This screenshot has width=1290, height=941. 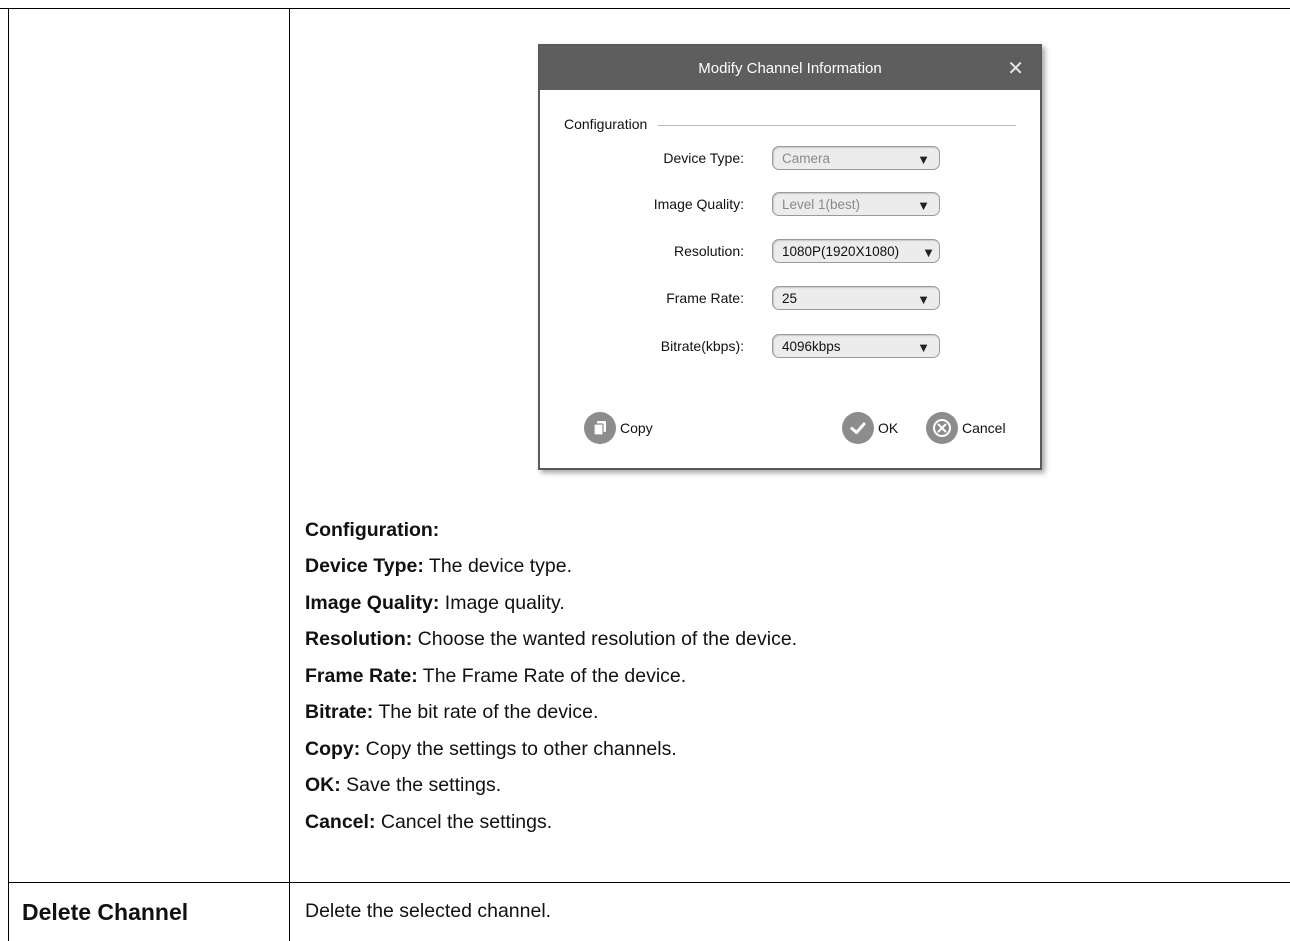 I want to click on doc-desc: The bit rate of the device., so click(x=486, y=712).